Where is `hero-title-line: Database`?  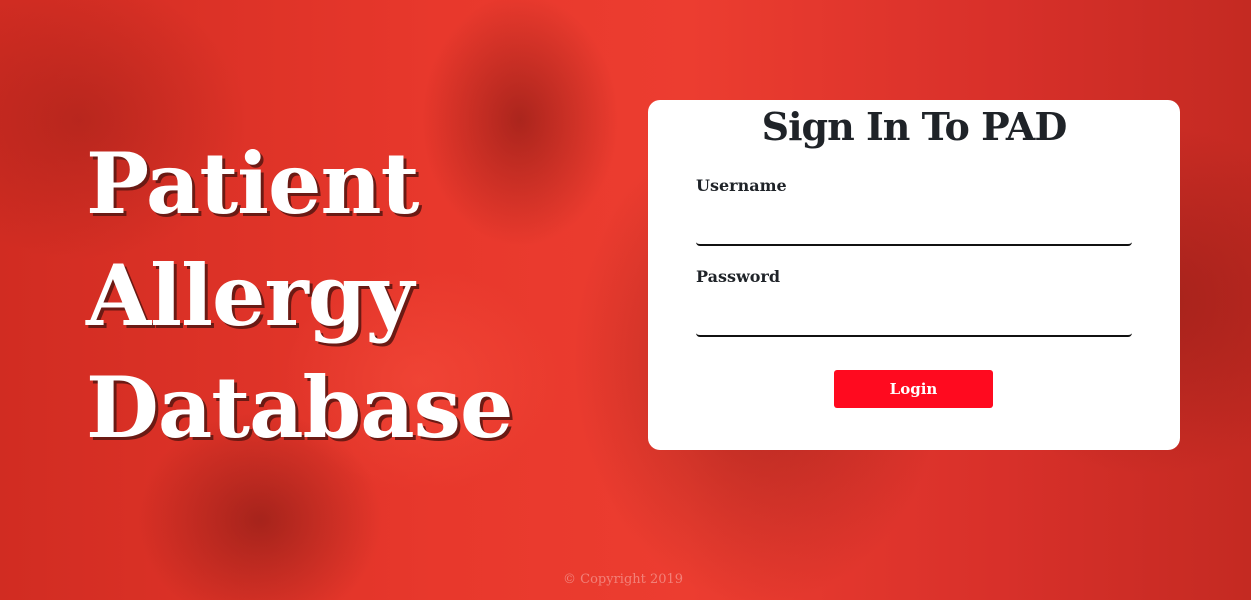
hero-title-line: Database is located at coordinates (299, 407).